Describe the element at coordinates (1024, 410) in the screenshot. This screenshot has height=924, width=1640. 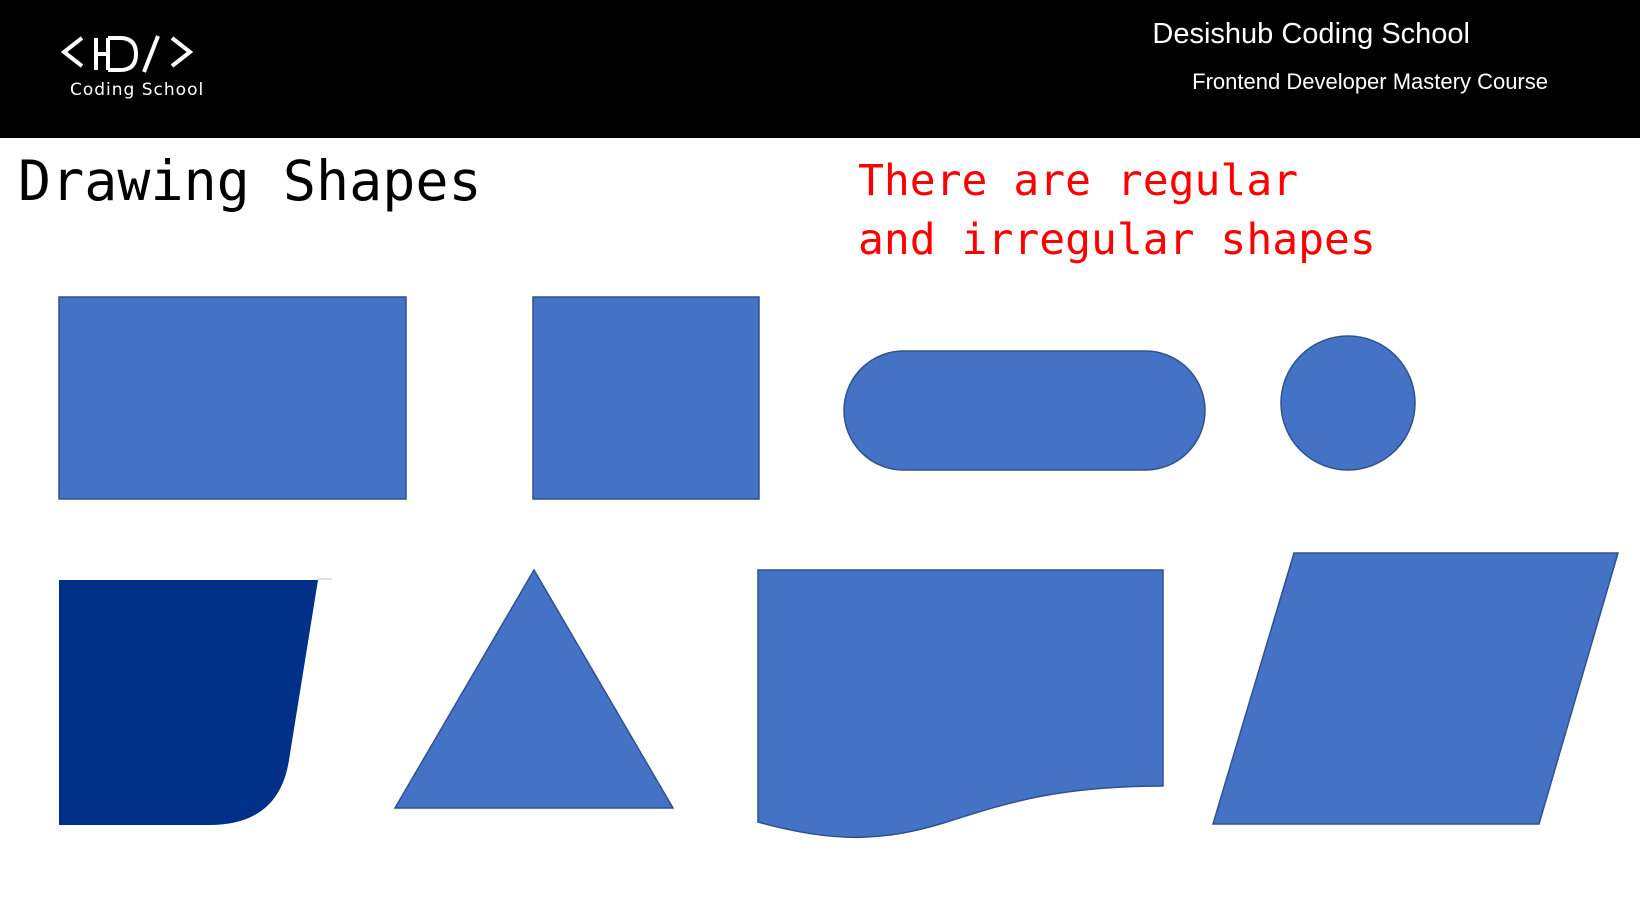
I see `pill-shape-icon` at that location.